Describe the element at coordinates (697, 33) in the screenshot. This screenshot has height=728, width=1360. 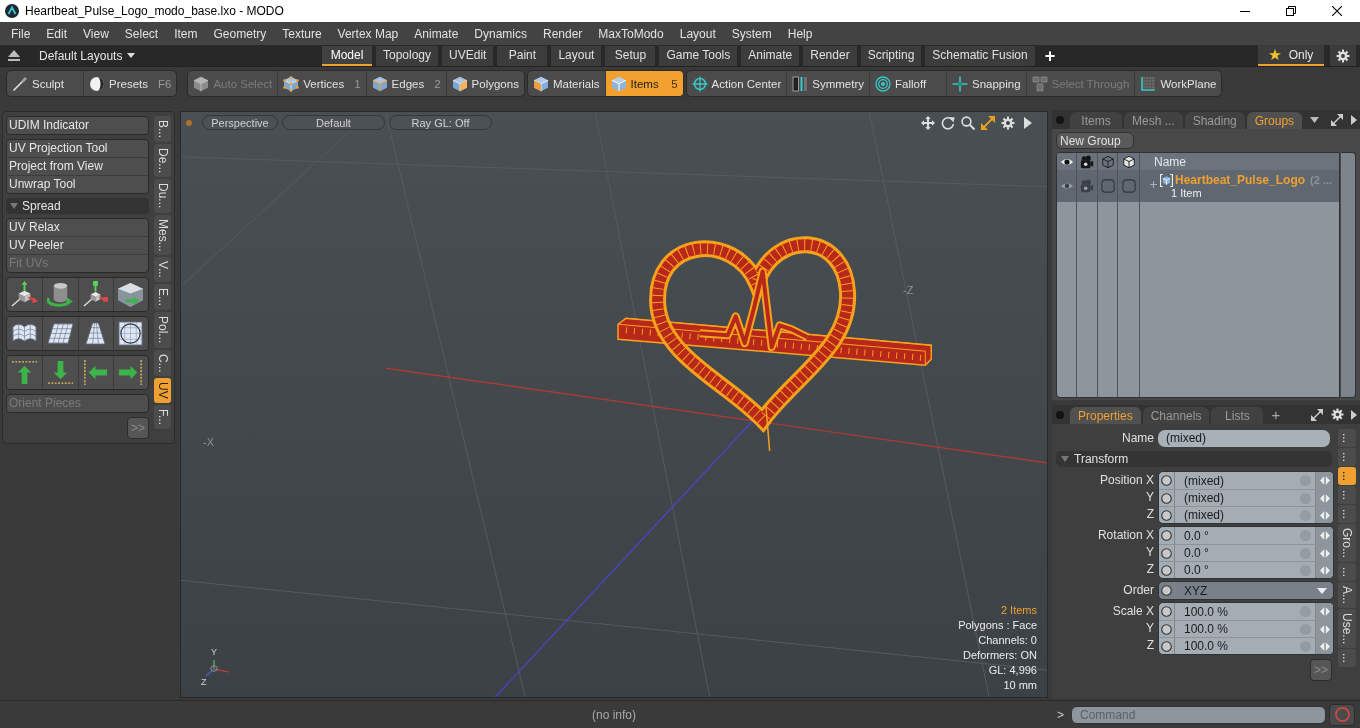
I see `menu-item: Layout` at that location.